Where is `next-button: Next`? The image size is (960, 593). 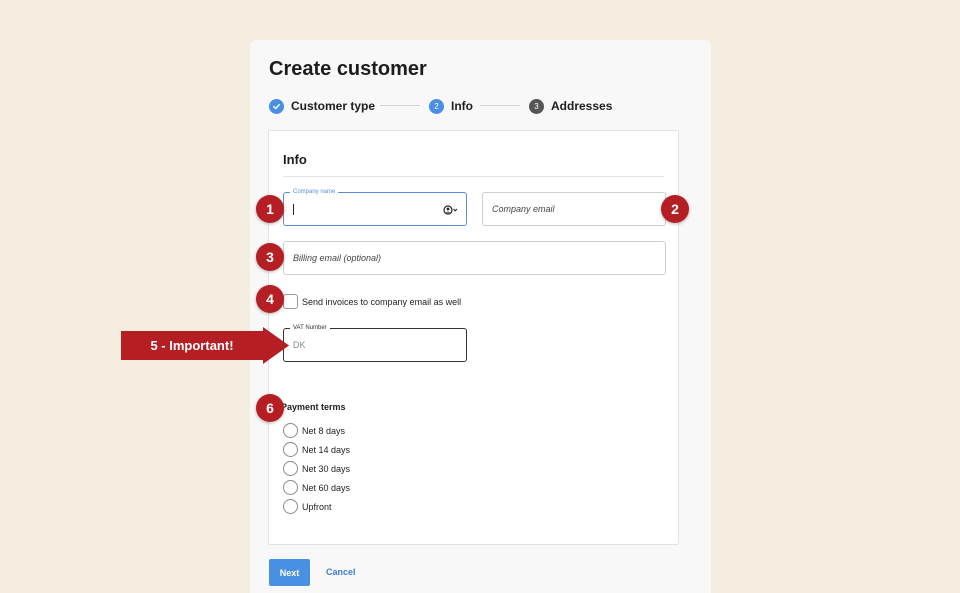
next-button: Next is located at coordinates (289, 572).